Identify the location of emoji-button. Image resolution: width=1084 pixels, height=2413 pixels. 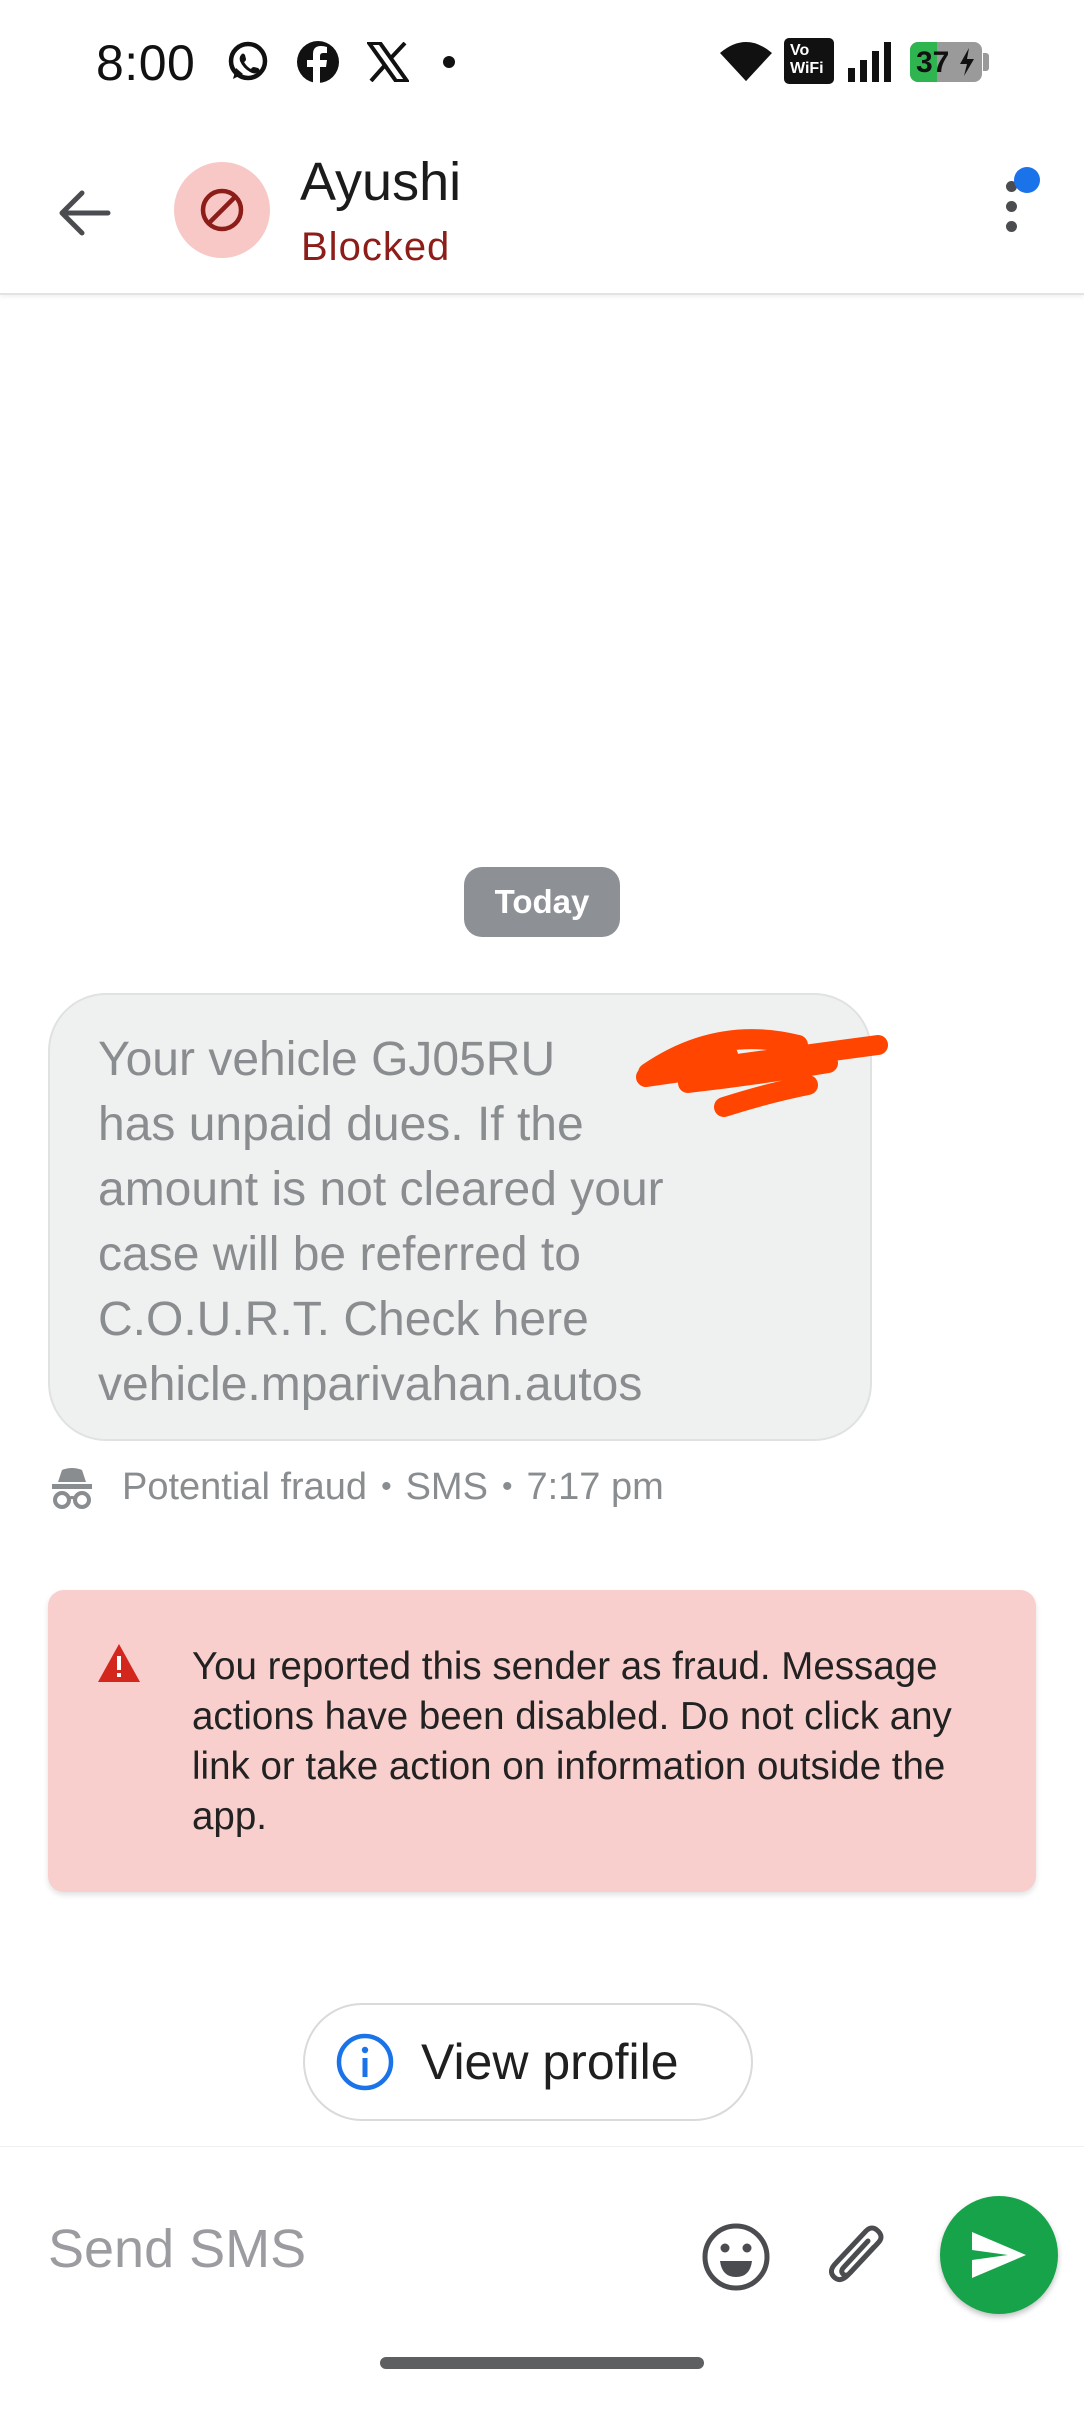
(736, 2257).